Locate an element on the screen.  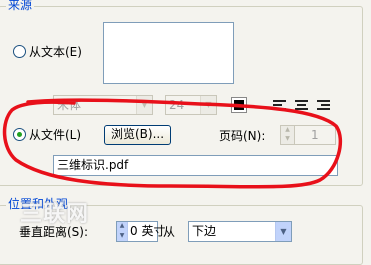
font-name-value: 宋体 is located at coordinates (69, 105).